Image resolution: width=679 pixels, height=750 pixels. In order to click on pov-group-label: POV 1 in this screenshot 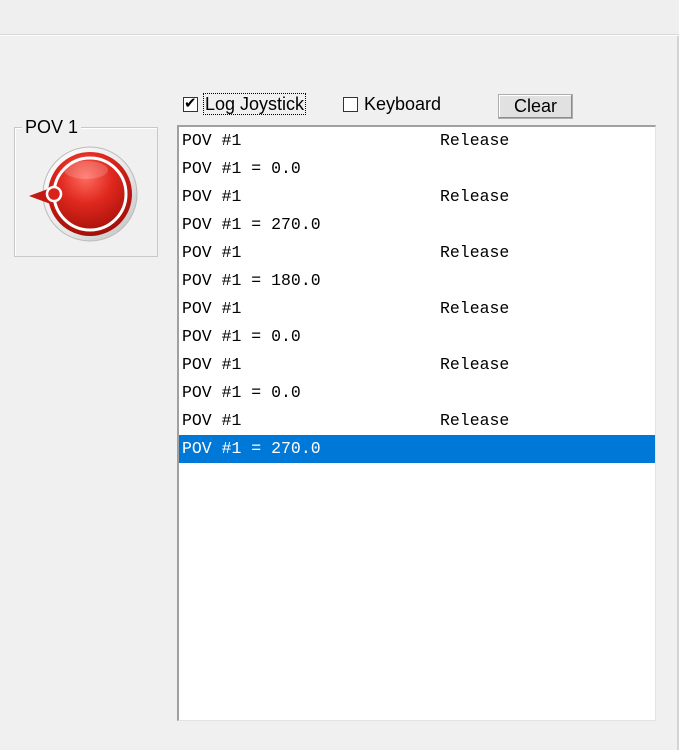, I will do `click(52, 127)`.